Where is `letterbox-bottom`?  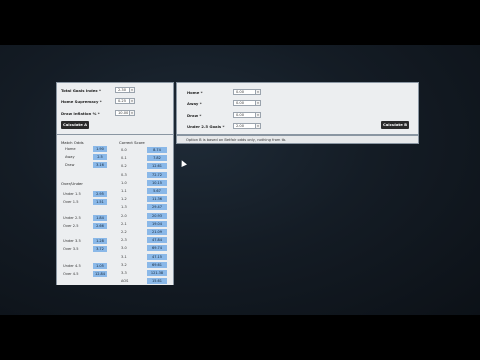
letterbox-bottom is located at coordinates (240, 337).